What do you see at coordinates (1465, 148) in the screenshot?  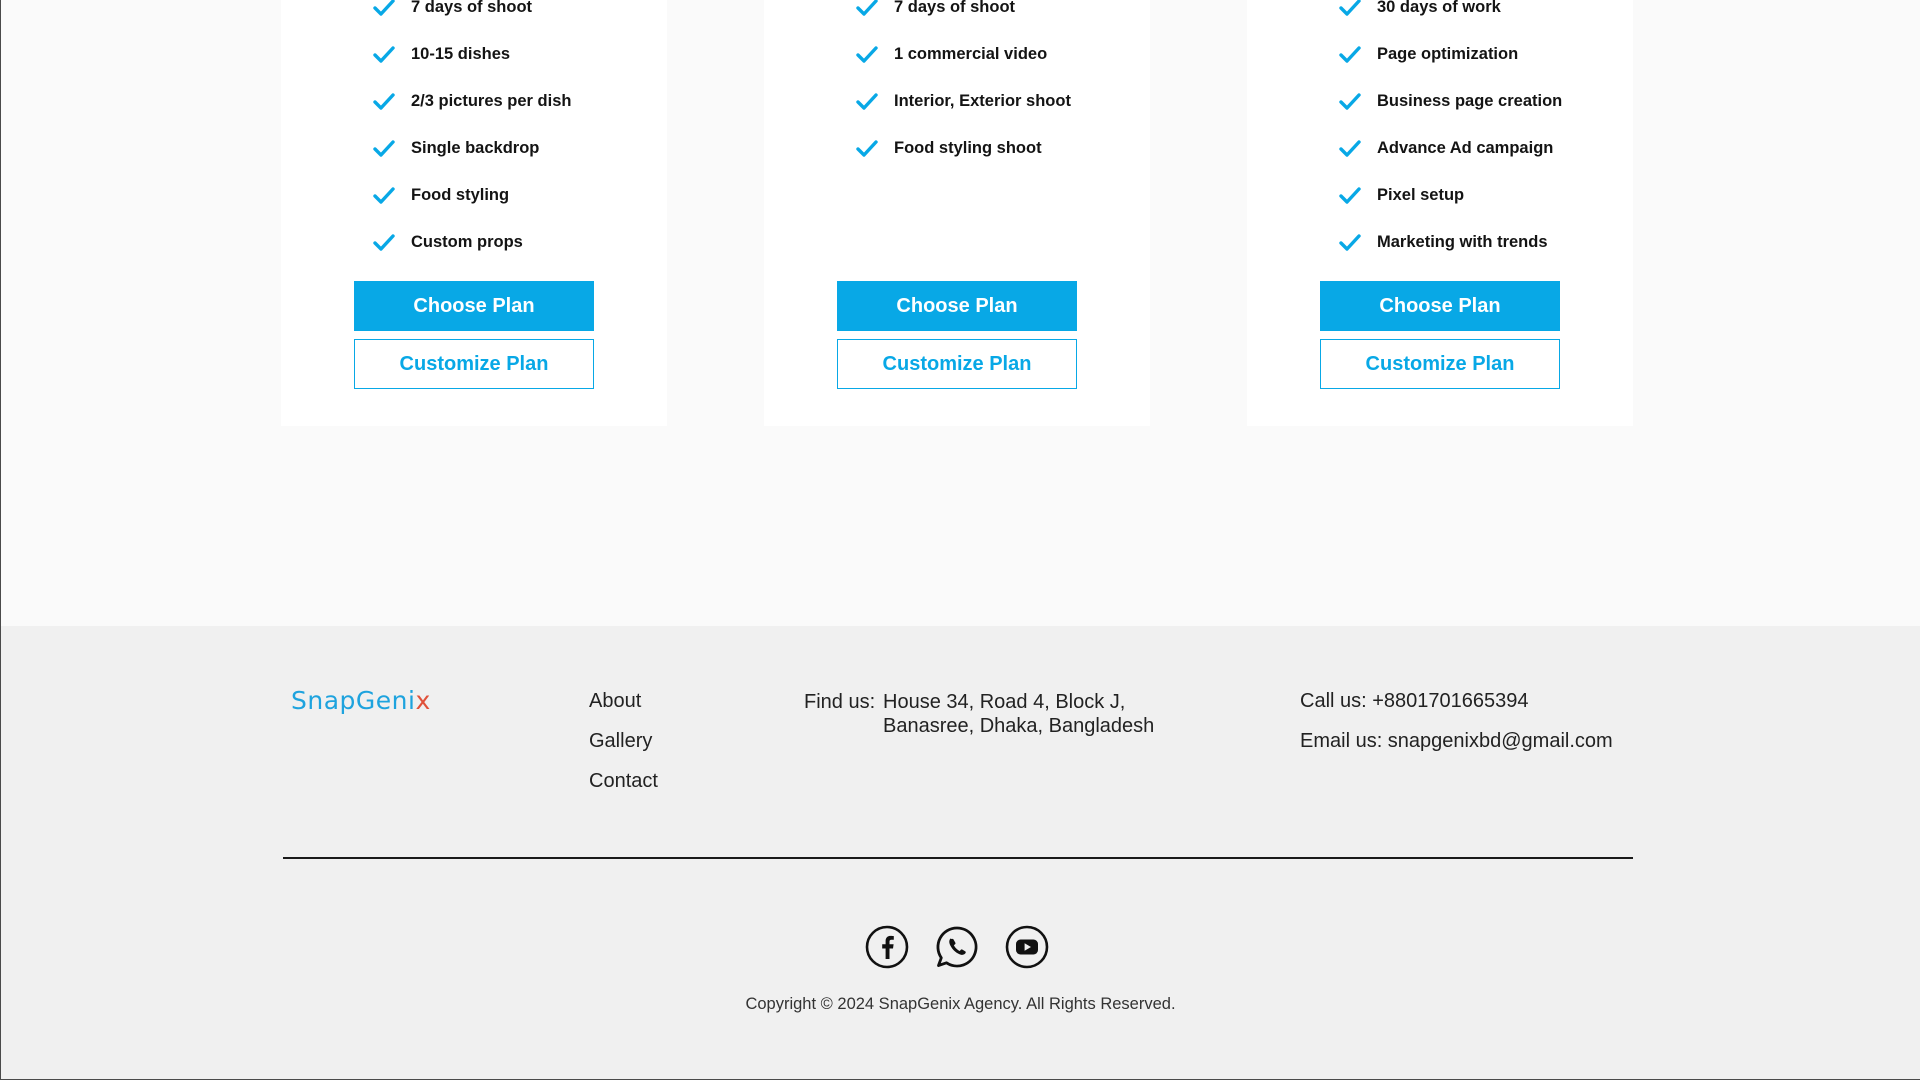 I see `feature-label: Advance Ad campaign` at bounding box center [1465, 148].